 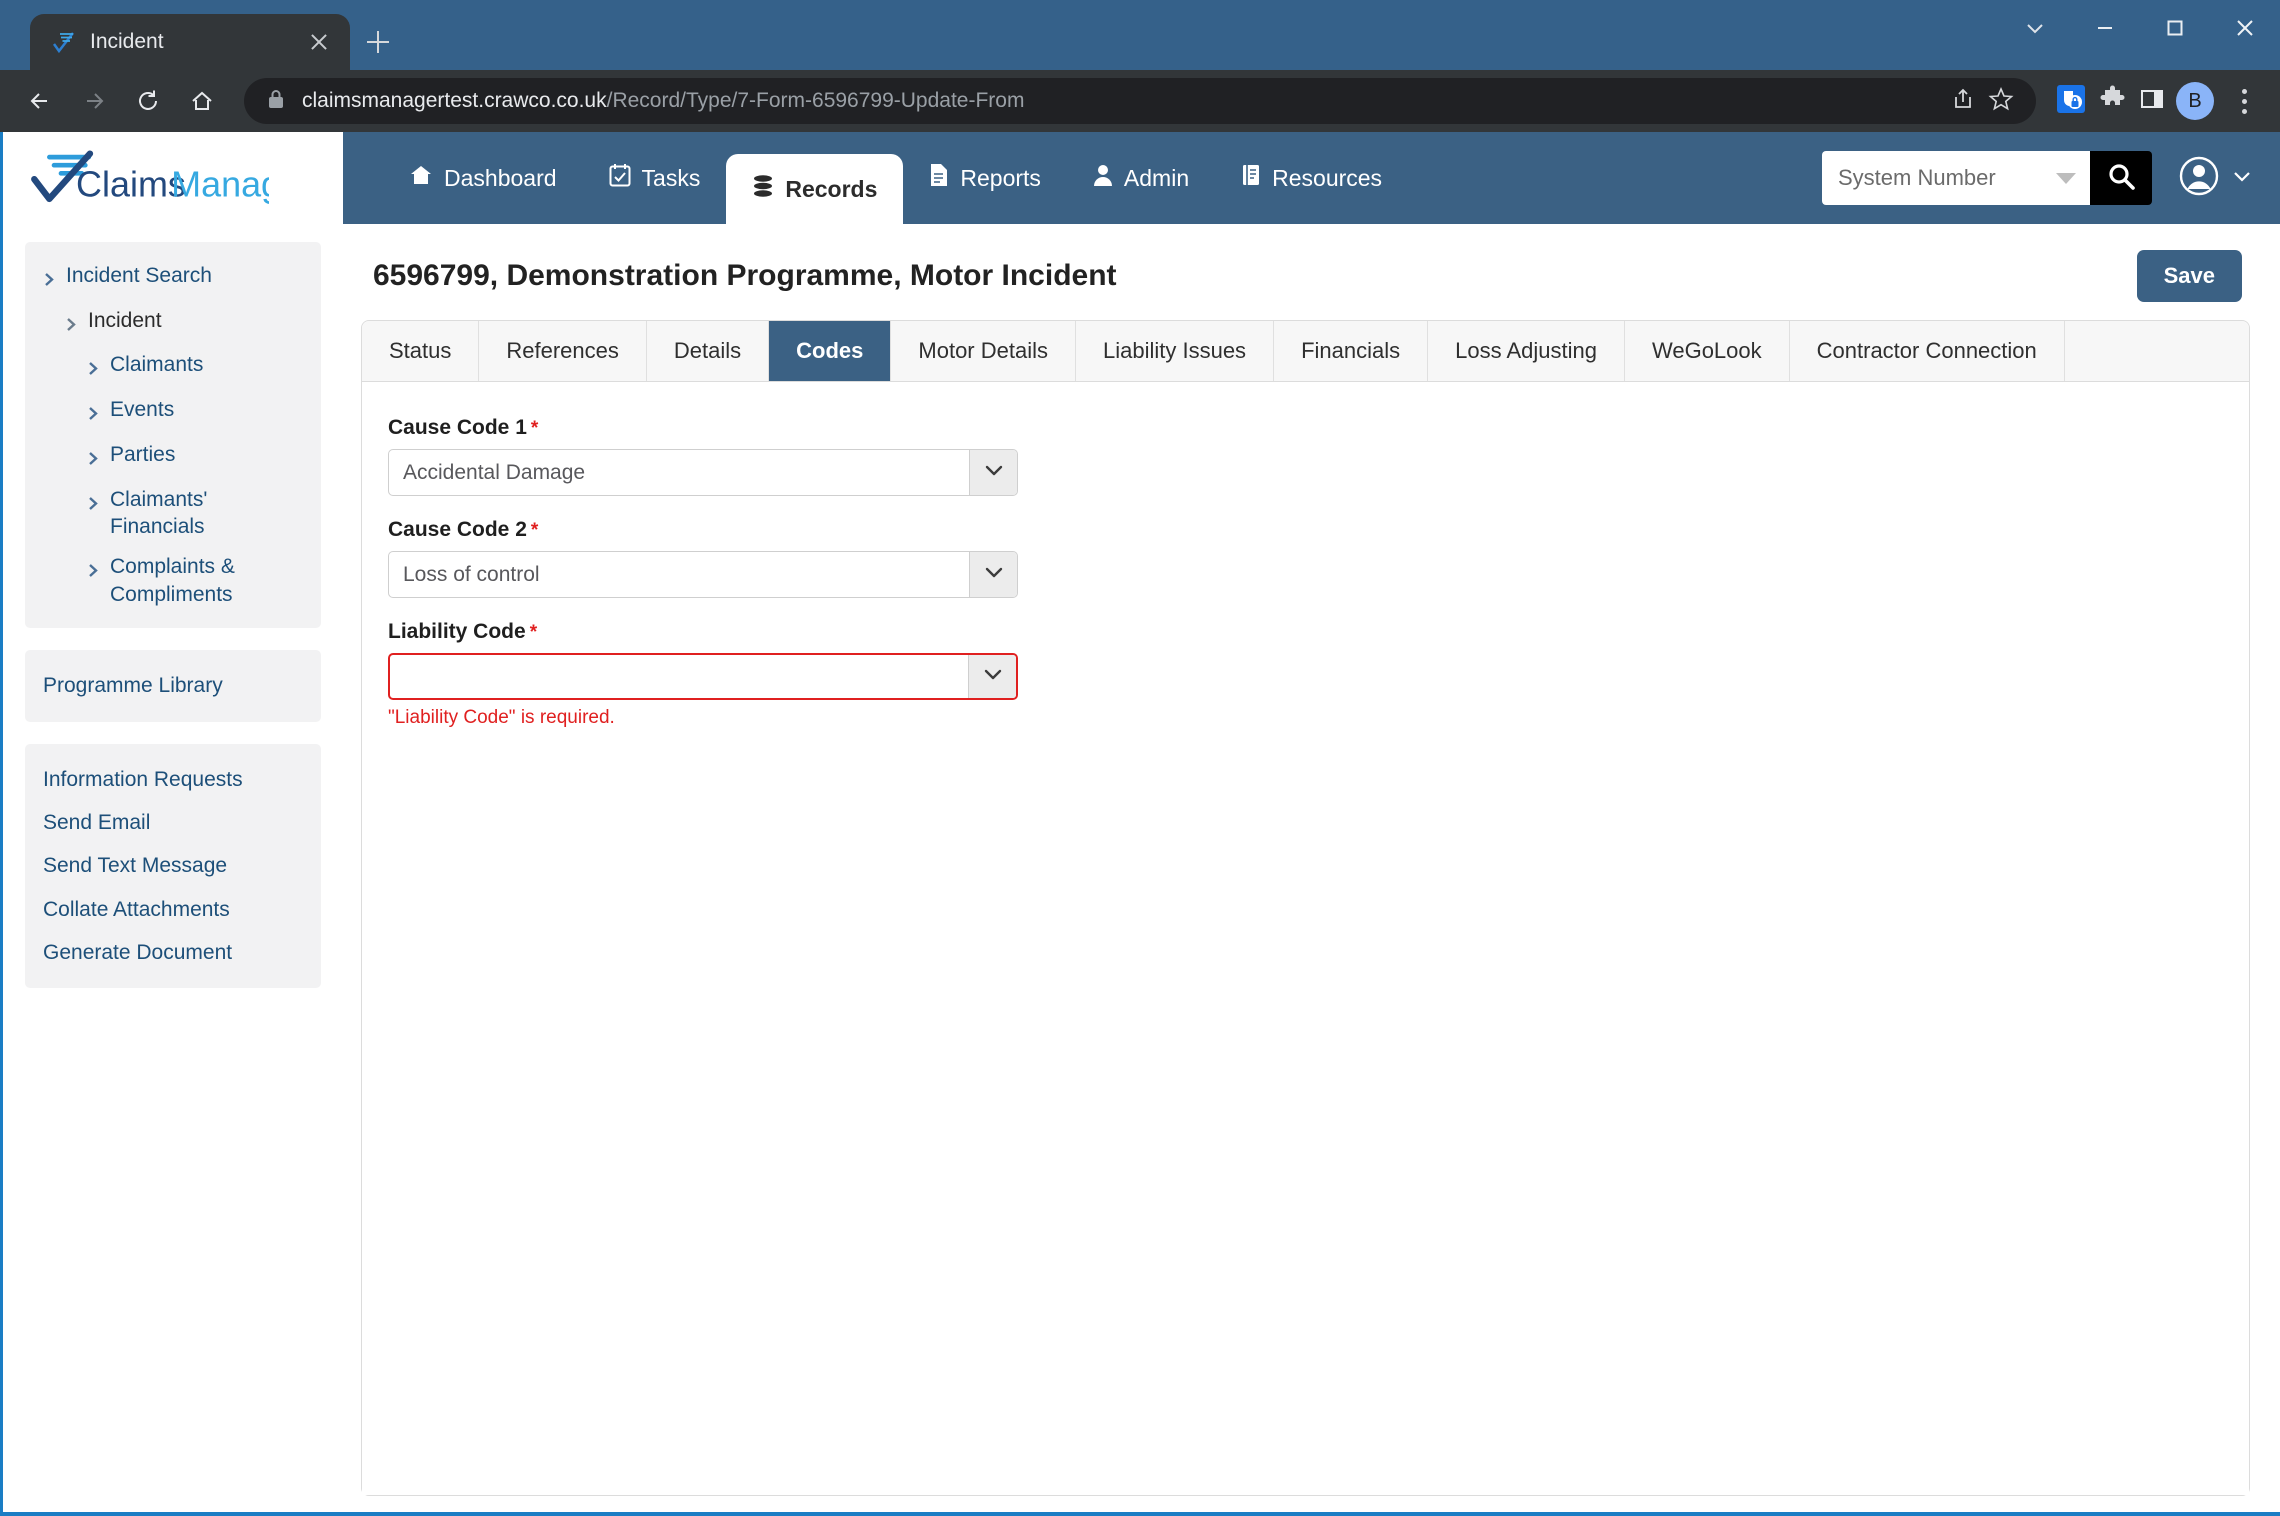 I want to click on kebab-menu-icon, so click(x=2244, y=101).